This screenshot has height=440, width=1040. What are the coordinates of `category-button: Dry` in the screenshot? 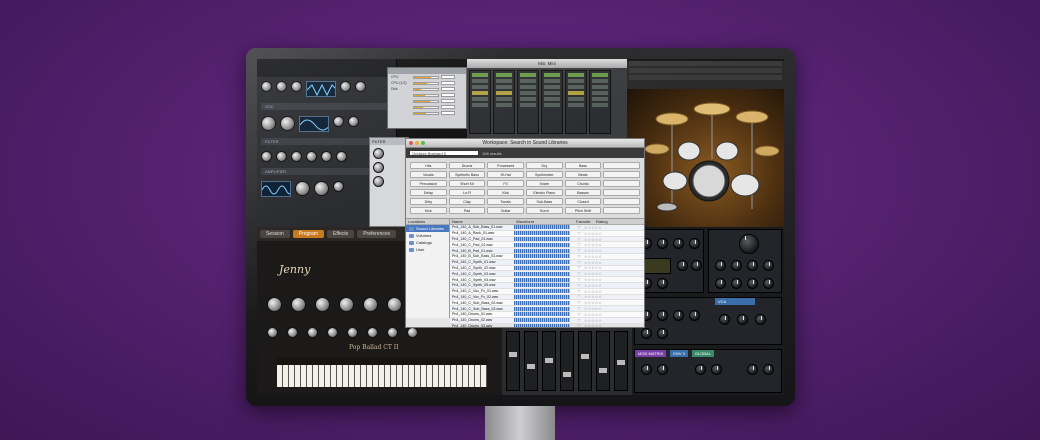 It's located at (544, 165).